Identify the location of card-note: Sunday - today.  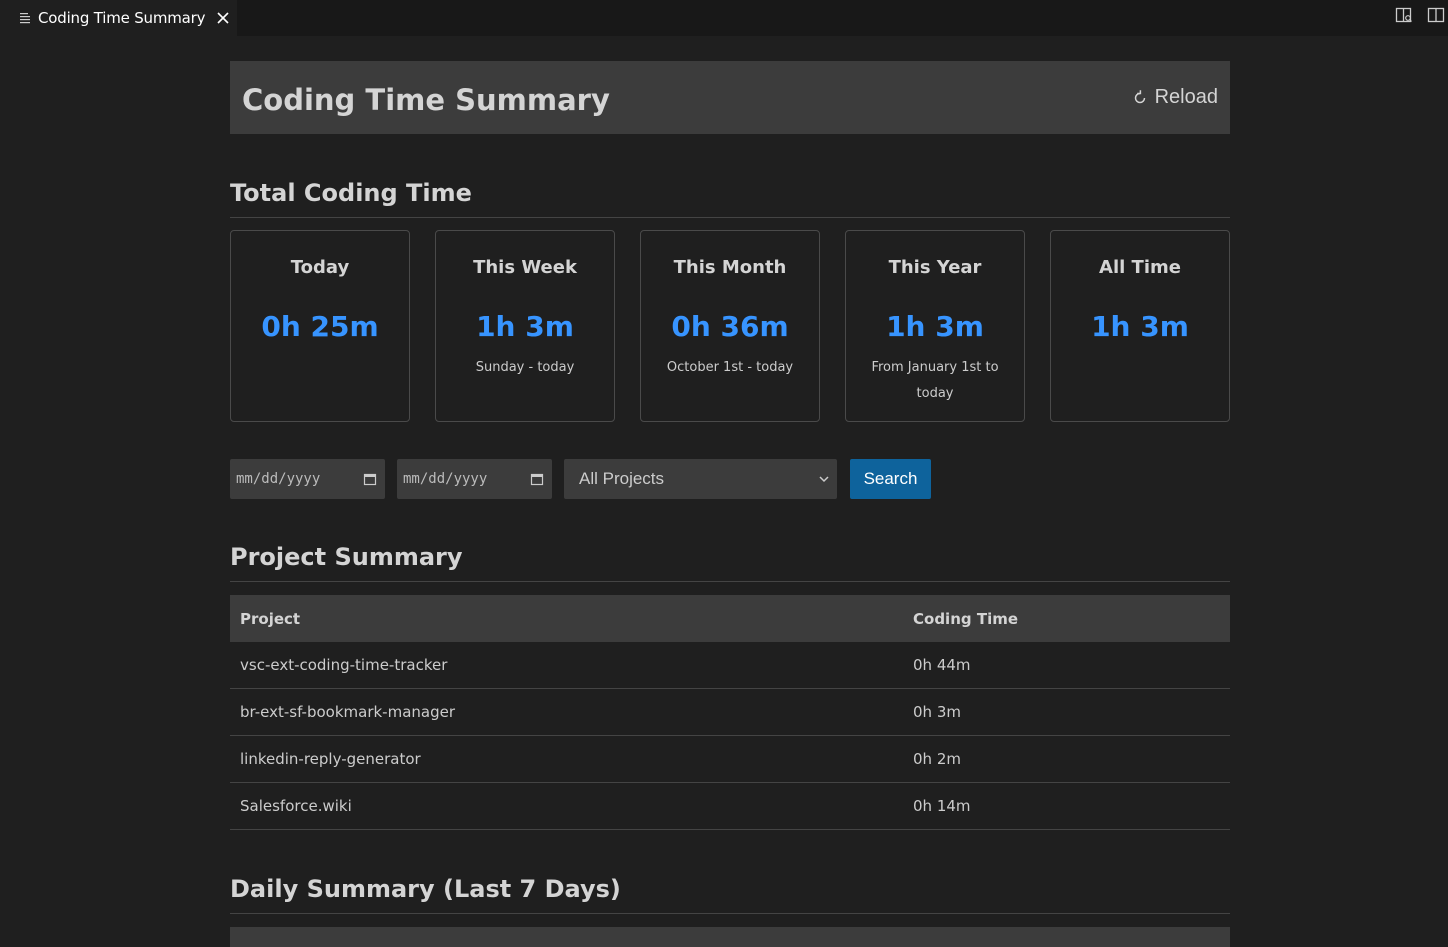
(525, 367).